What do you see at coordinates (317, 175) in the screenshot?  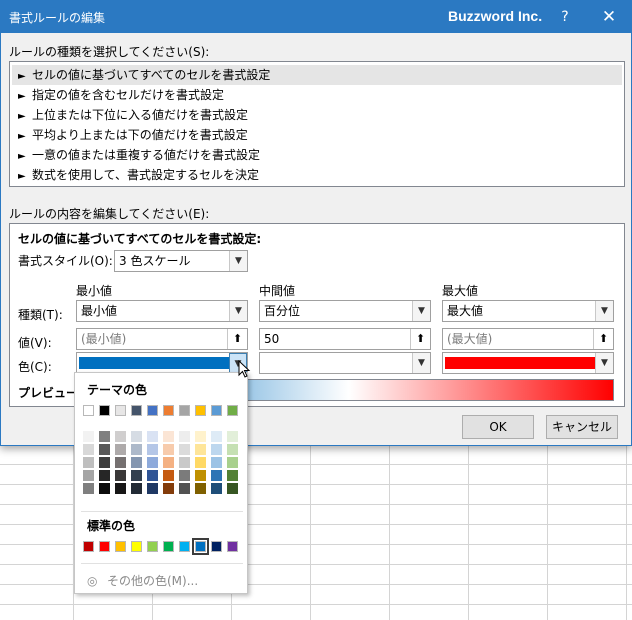 I see `rule-type-item-formula: ► 数式を使用して、書式設定するセルを決定` at bounding box center [317, 175].